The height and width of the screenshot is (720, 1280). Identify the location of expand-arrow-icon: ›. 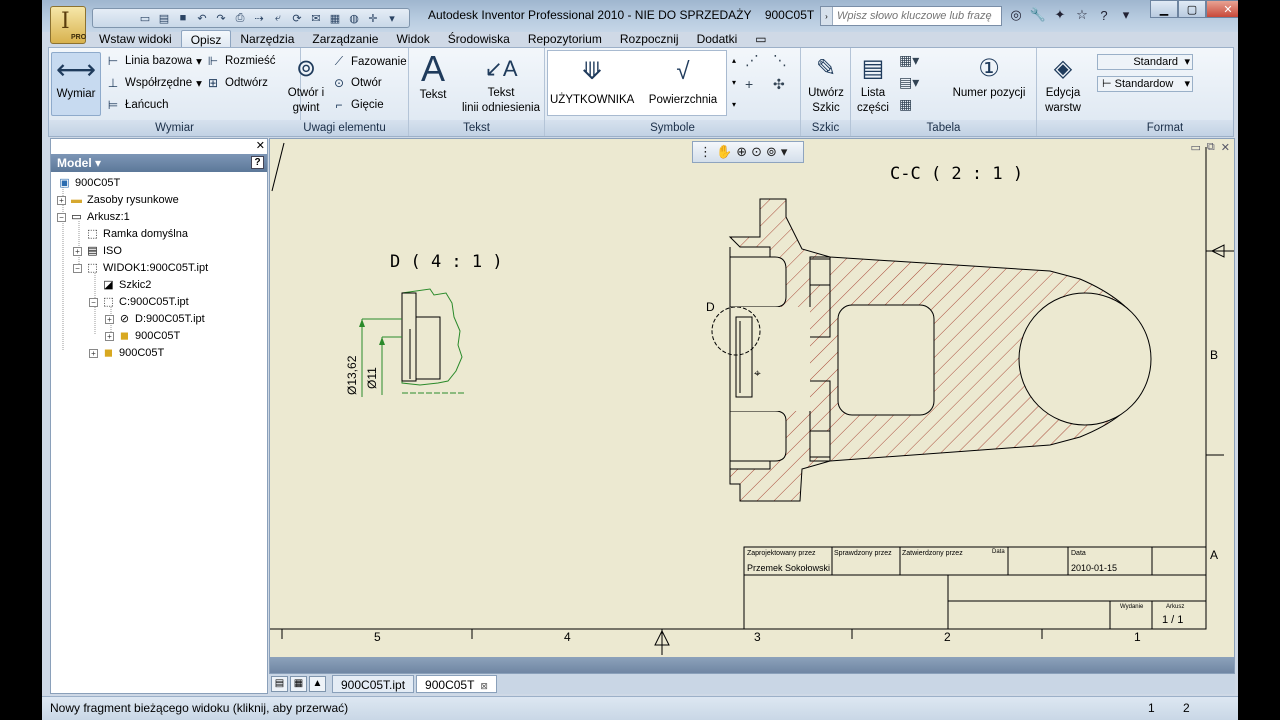
(827, 16).